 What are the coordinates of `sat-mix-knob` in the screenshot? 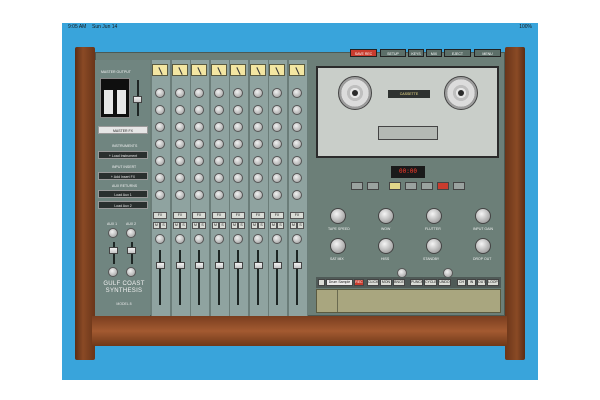 It's located at (338, 246).